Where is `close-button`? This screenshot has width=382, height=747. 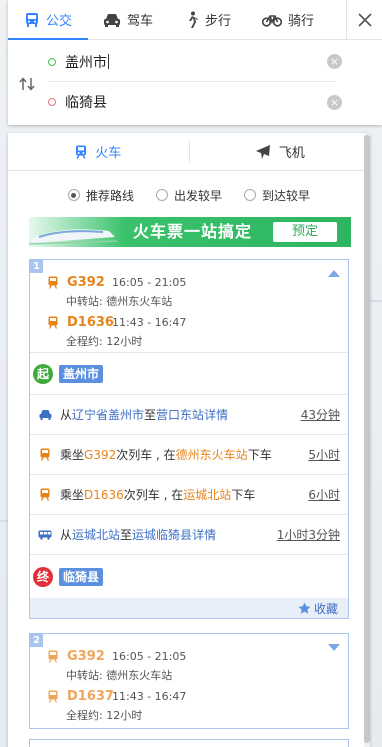 close-button is located at coordinates (364, 20).